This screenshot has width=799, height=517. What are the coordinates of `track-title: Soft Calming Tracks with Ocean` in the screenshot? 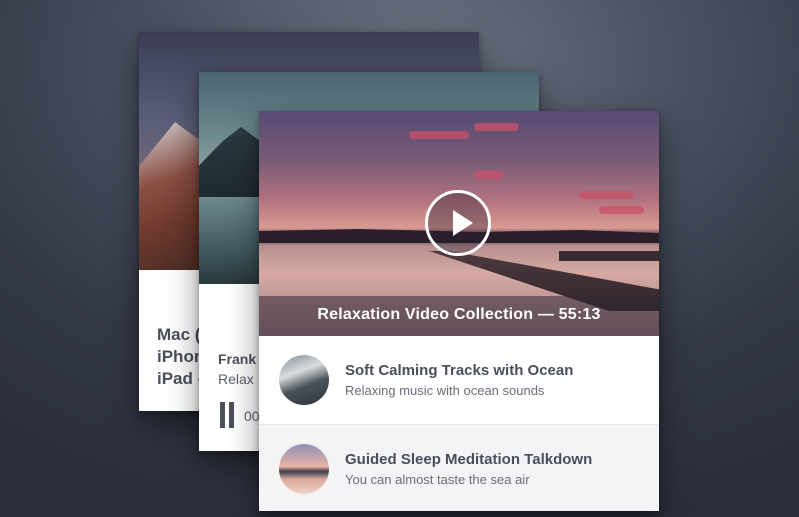 It's located at (459, 370).